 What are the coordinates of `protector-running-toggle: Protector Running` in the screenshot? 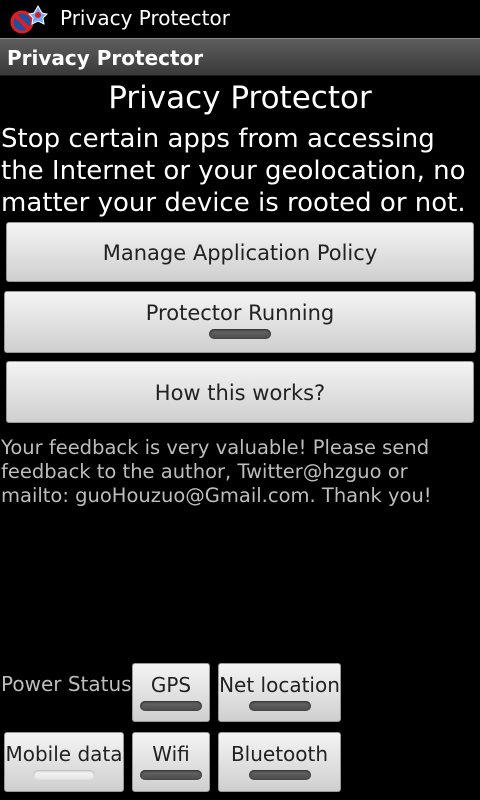 It's located at (240, 322).